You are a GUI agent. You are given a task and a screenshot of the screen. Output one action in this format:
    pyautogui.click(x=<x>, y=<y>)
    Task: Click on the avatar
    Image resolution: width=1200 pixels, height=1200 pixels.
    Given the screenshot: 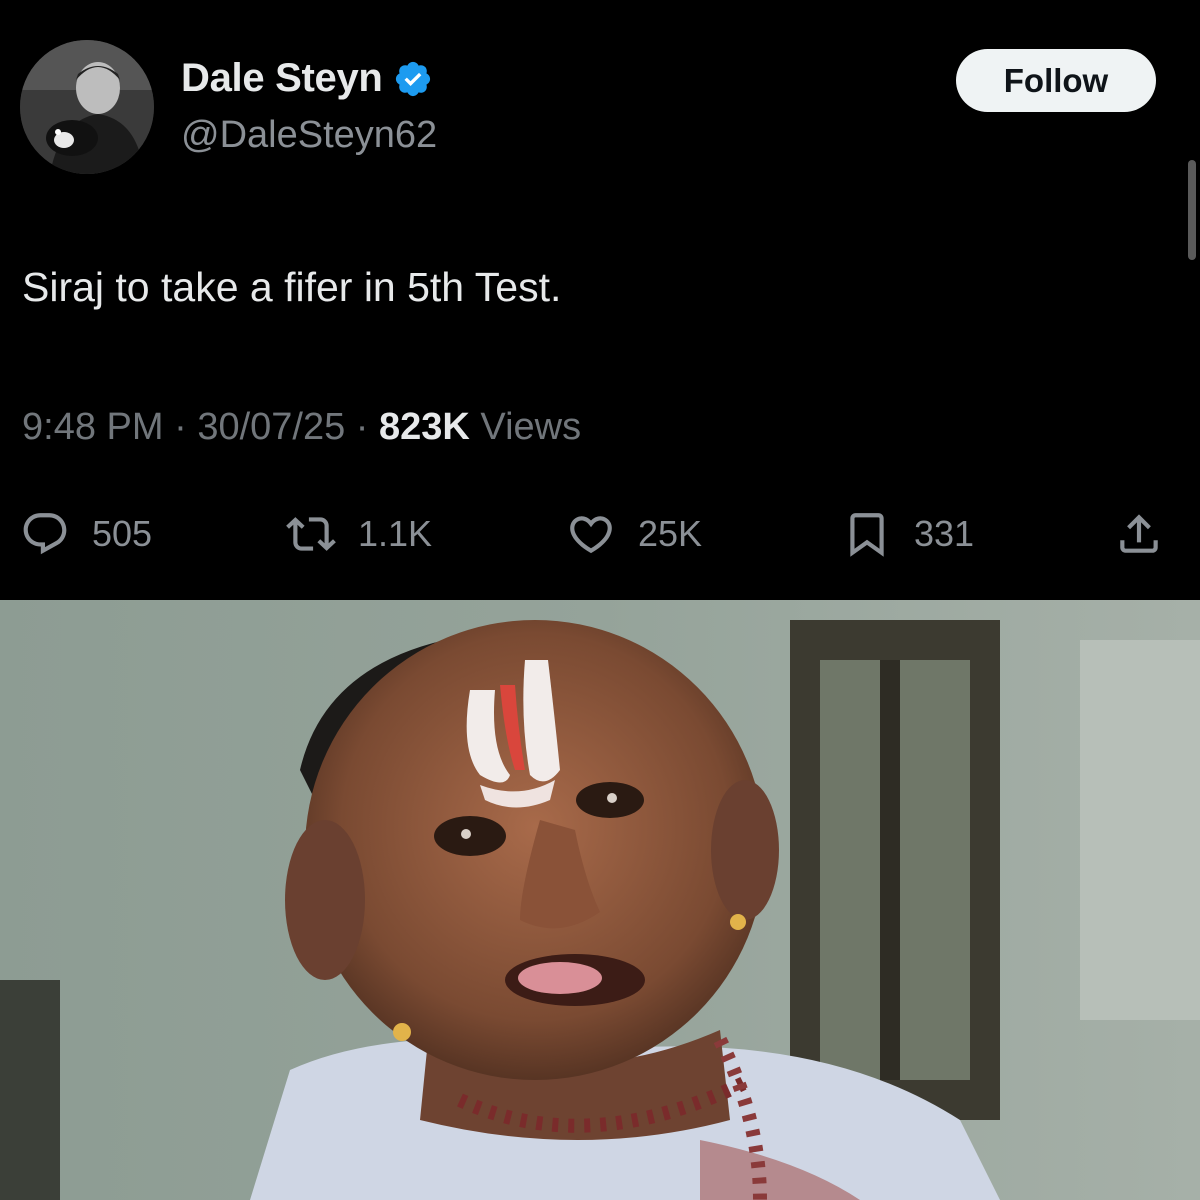 What is the action you would take?
    pyautogui.click(x=87, y=107)
    